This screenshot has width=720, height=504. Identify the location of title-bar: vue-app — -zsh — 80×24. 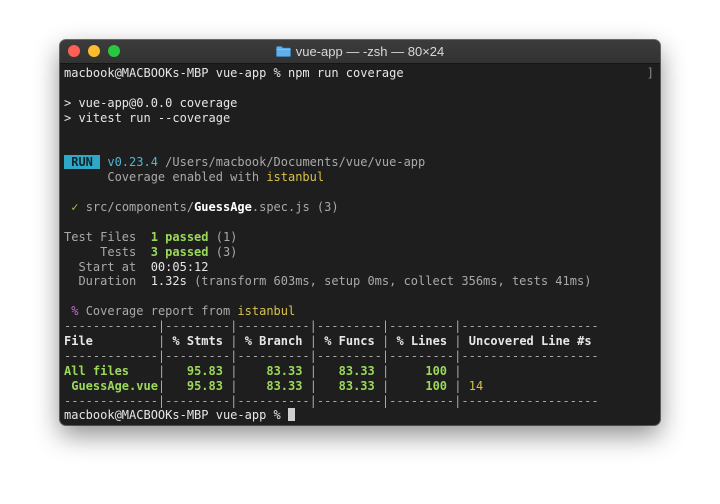
(360, 52).